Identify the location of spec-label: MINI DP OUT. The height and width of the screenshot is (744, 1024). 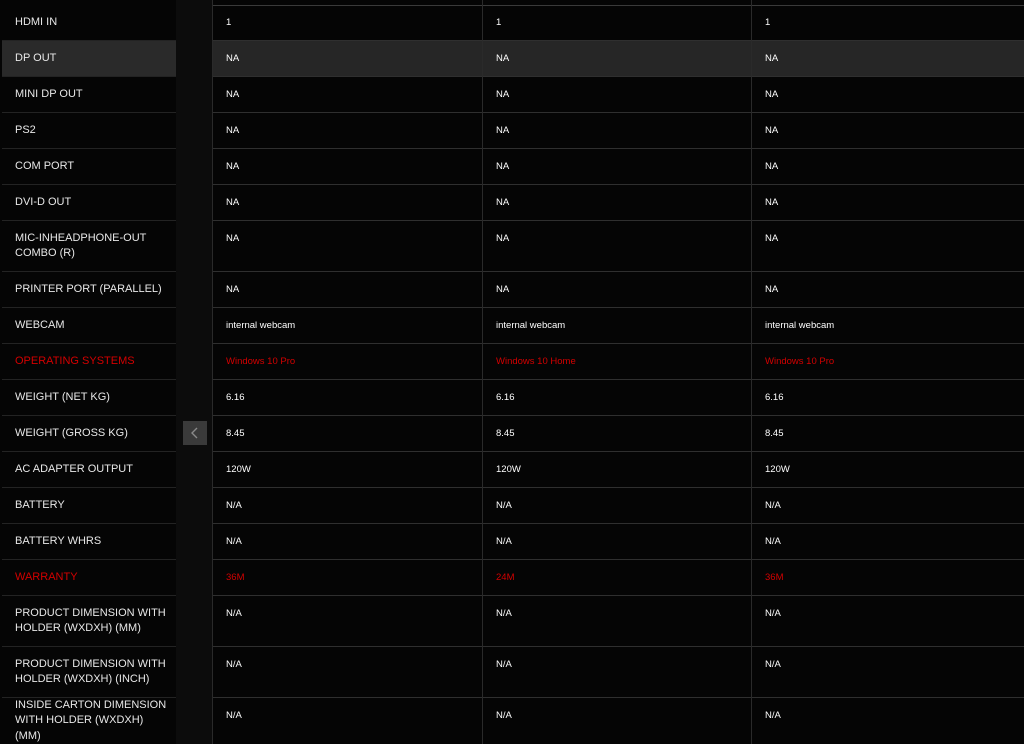
(89, 95).